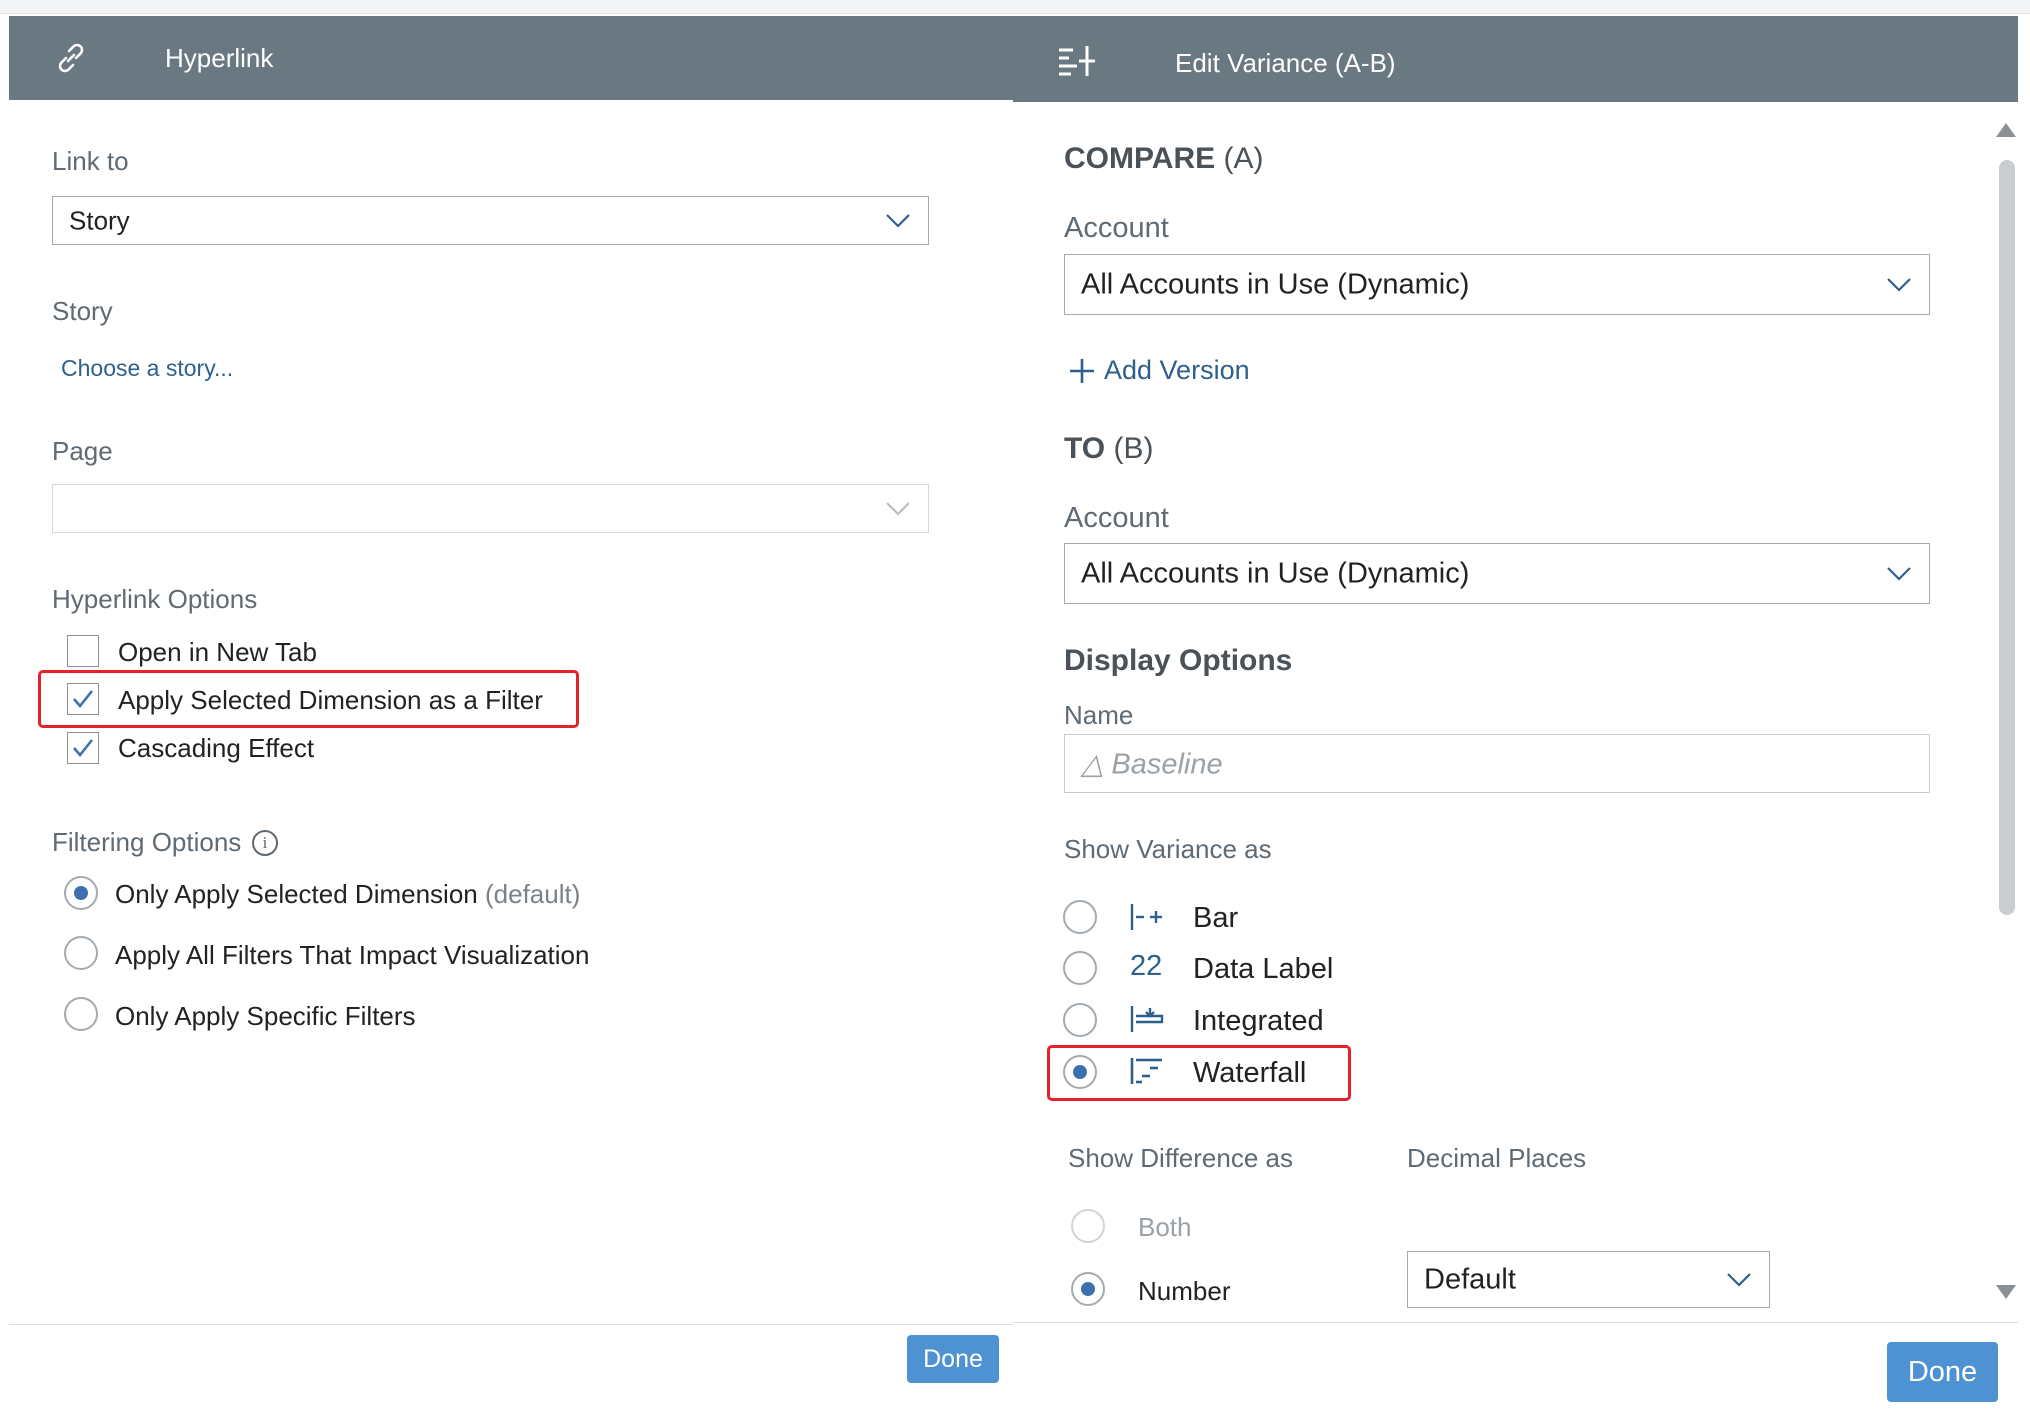 This screenshot has width=2030, height=1427. Describe the element at coordinates (1146, 966) in the screenshot. I see `data-label-icon: 22` at that location.